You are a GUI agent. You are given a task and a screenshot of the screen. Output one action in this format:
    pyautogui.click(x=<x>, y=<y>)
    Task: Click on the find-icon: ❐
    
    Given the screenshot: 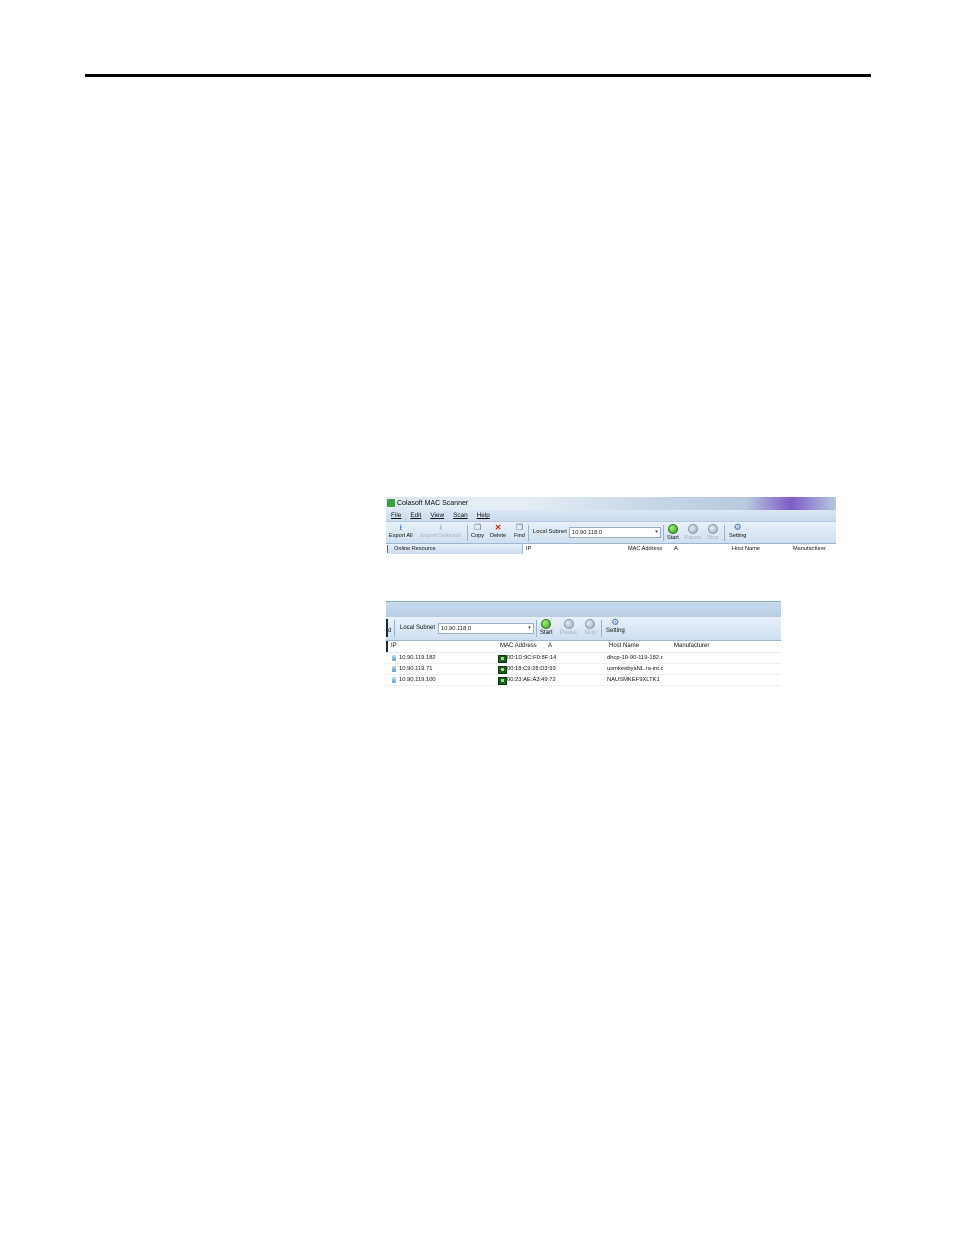 What is the action you would take?
    pyautogui.click(x=519, y=527)
    